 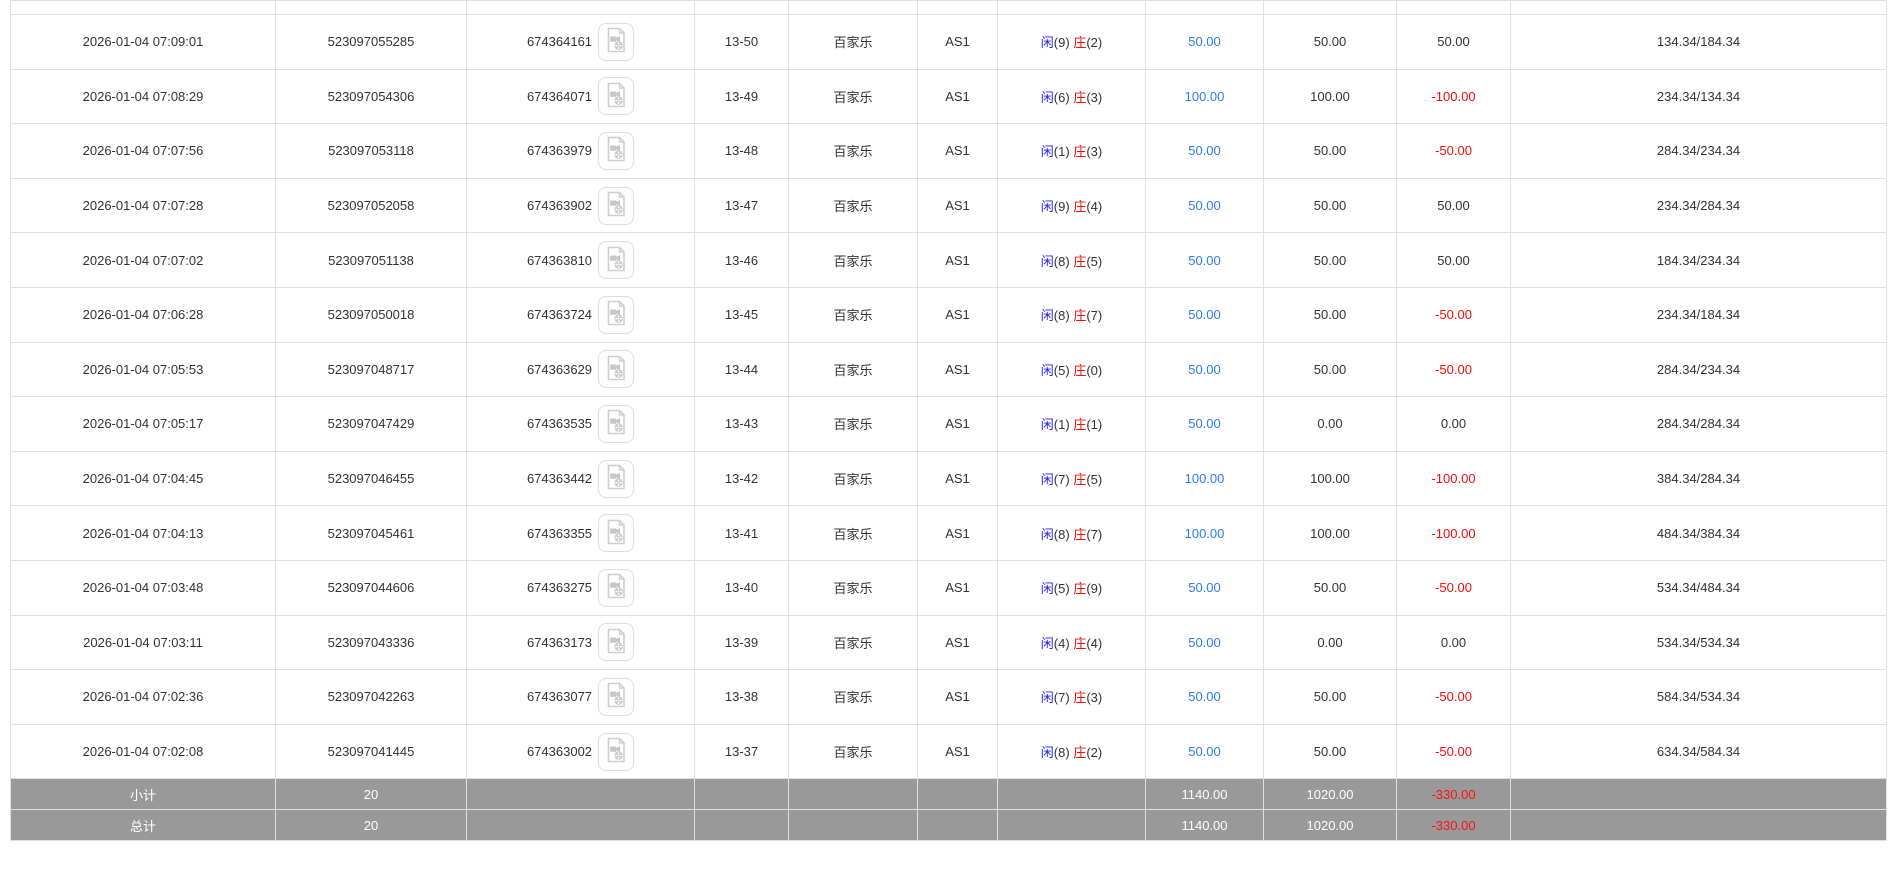 I want to click on subtotal-label: 小计, so click(x=143, y=794).